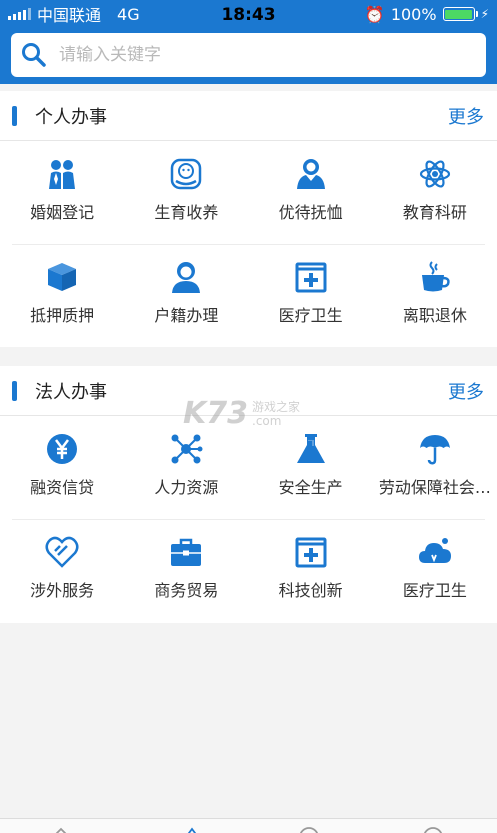 The image size is (497, 833). I want to click on service-label: 离职退休, so click(434, 315).